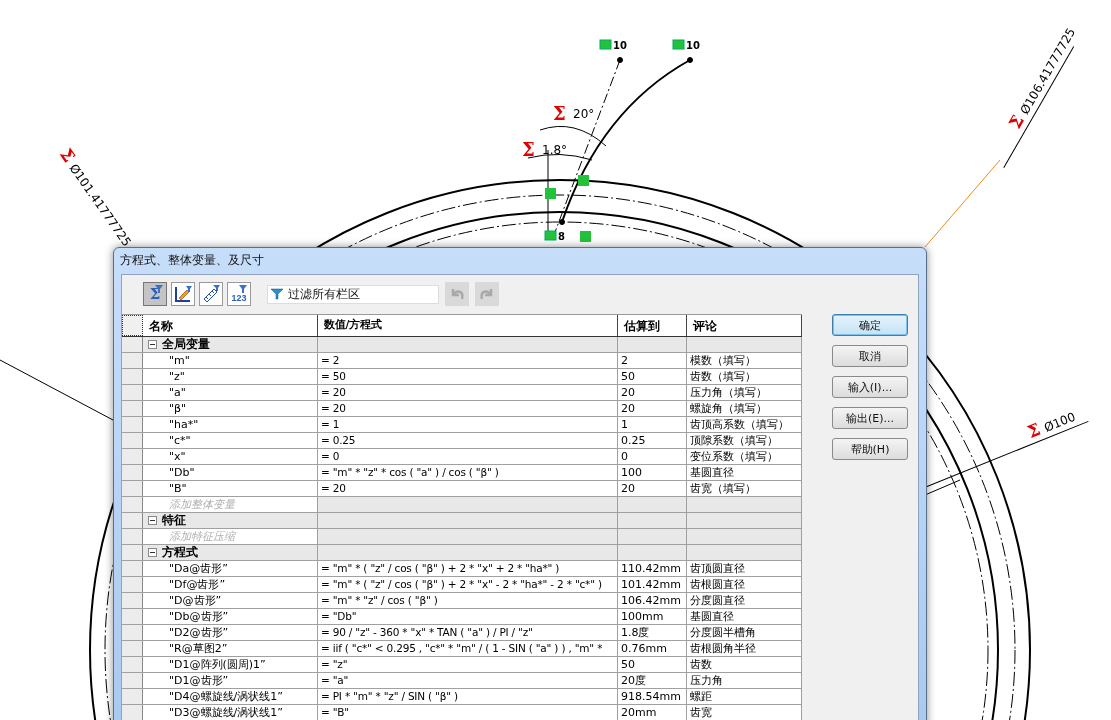  Describe the element at coordinates (174, 520) in the screenshot. I see `group-title: 特征` at that location.